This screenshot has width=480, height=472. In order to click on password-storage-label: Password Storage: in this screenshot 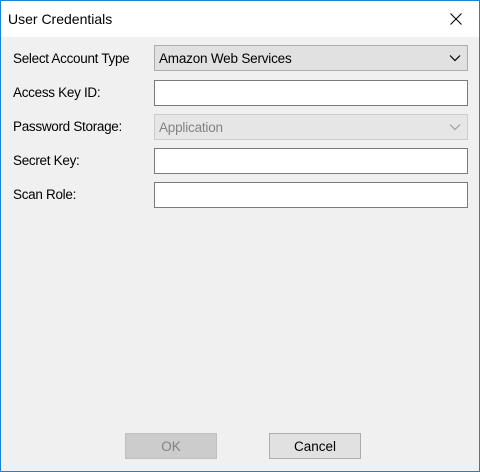, I will do `click(67, 126)`.